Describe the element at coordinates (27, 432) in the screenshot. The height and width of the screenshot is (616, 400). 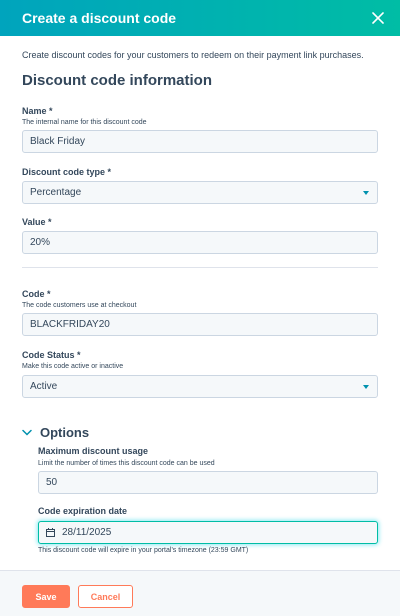
I see `chevron-down-icon` at that location.